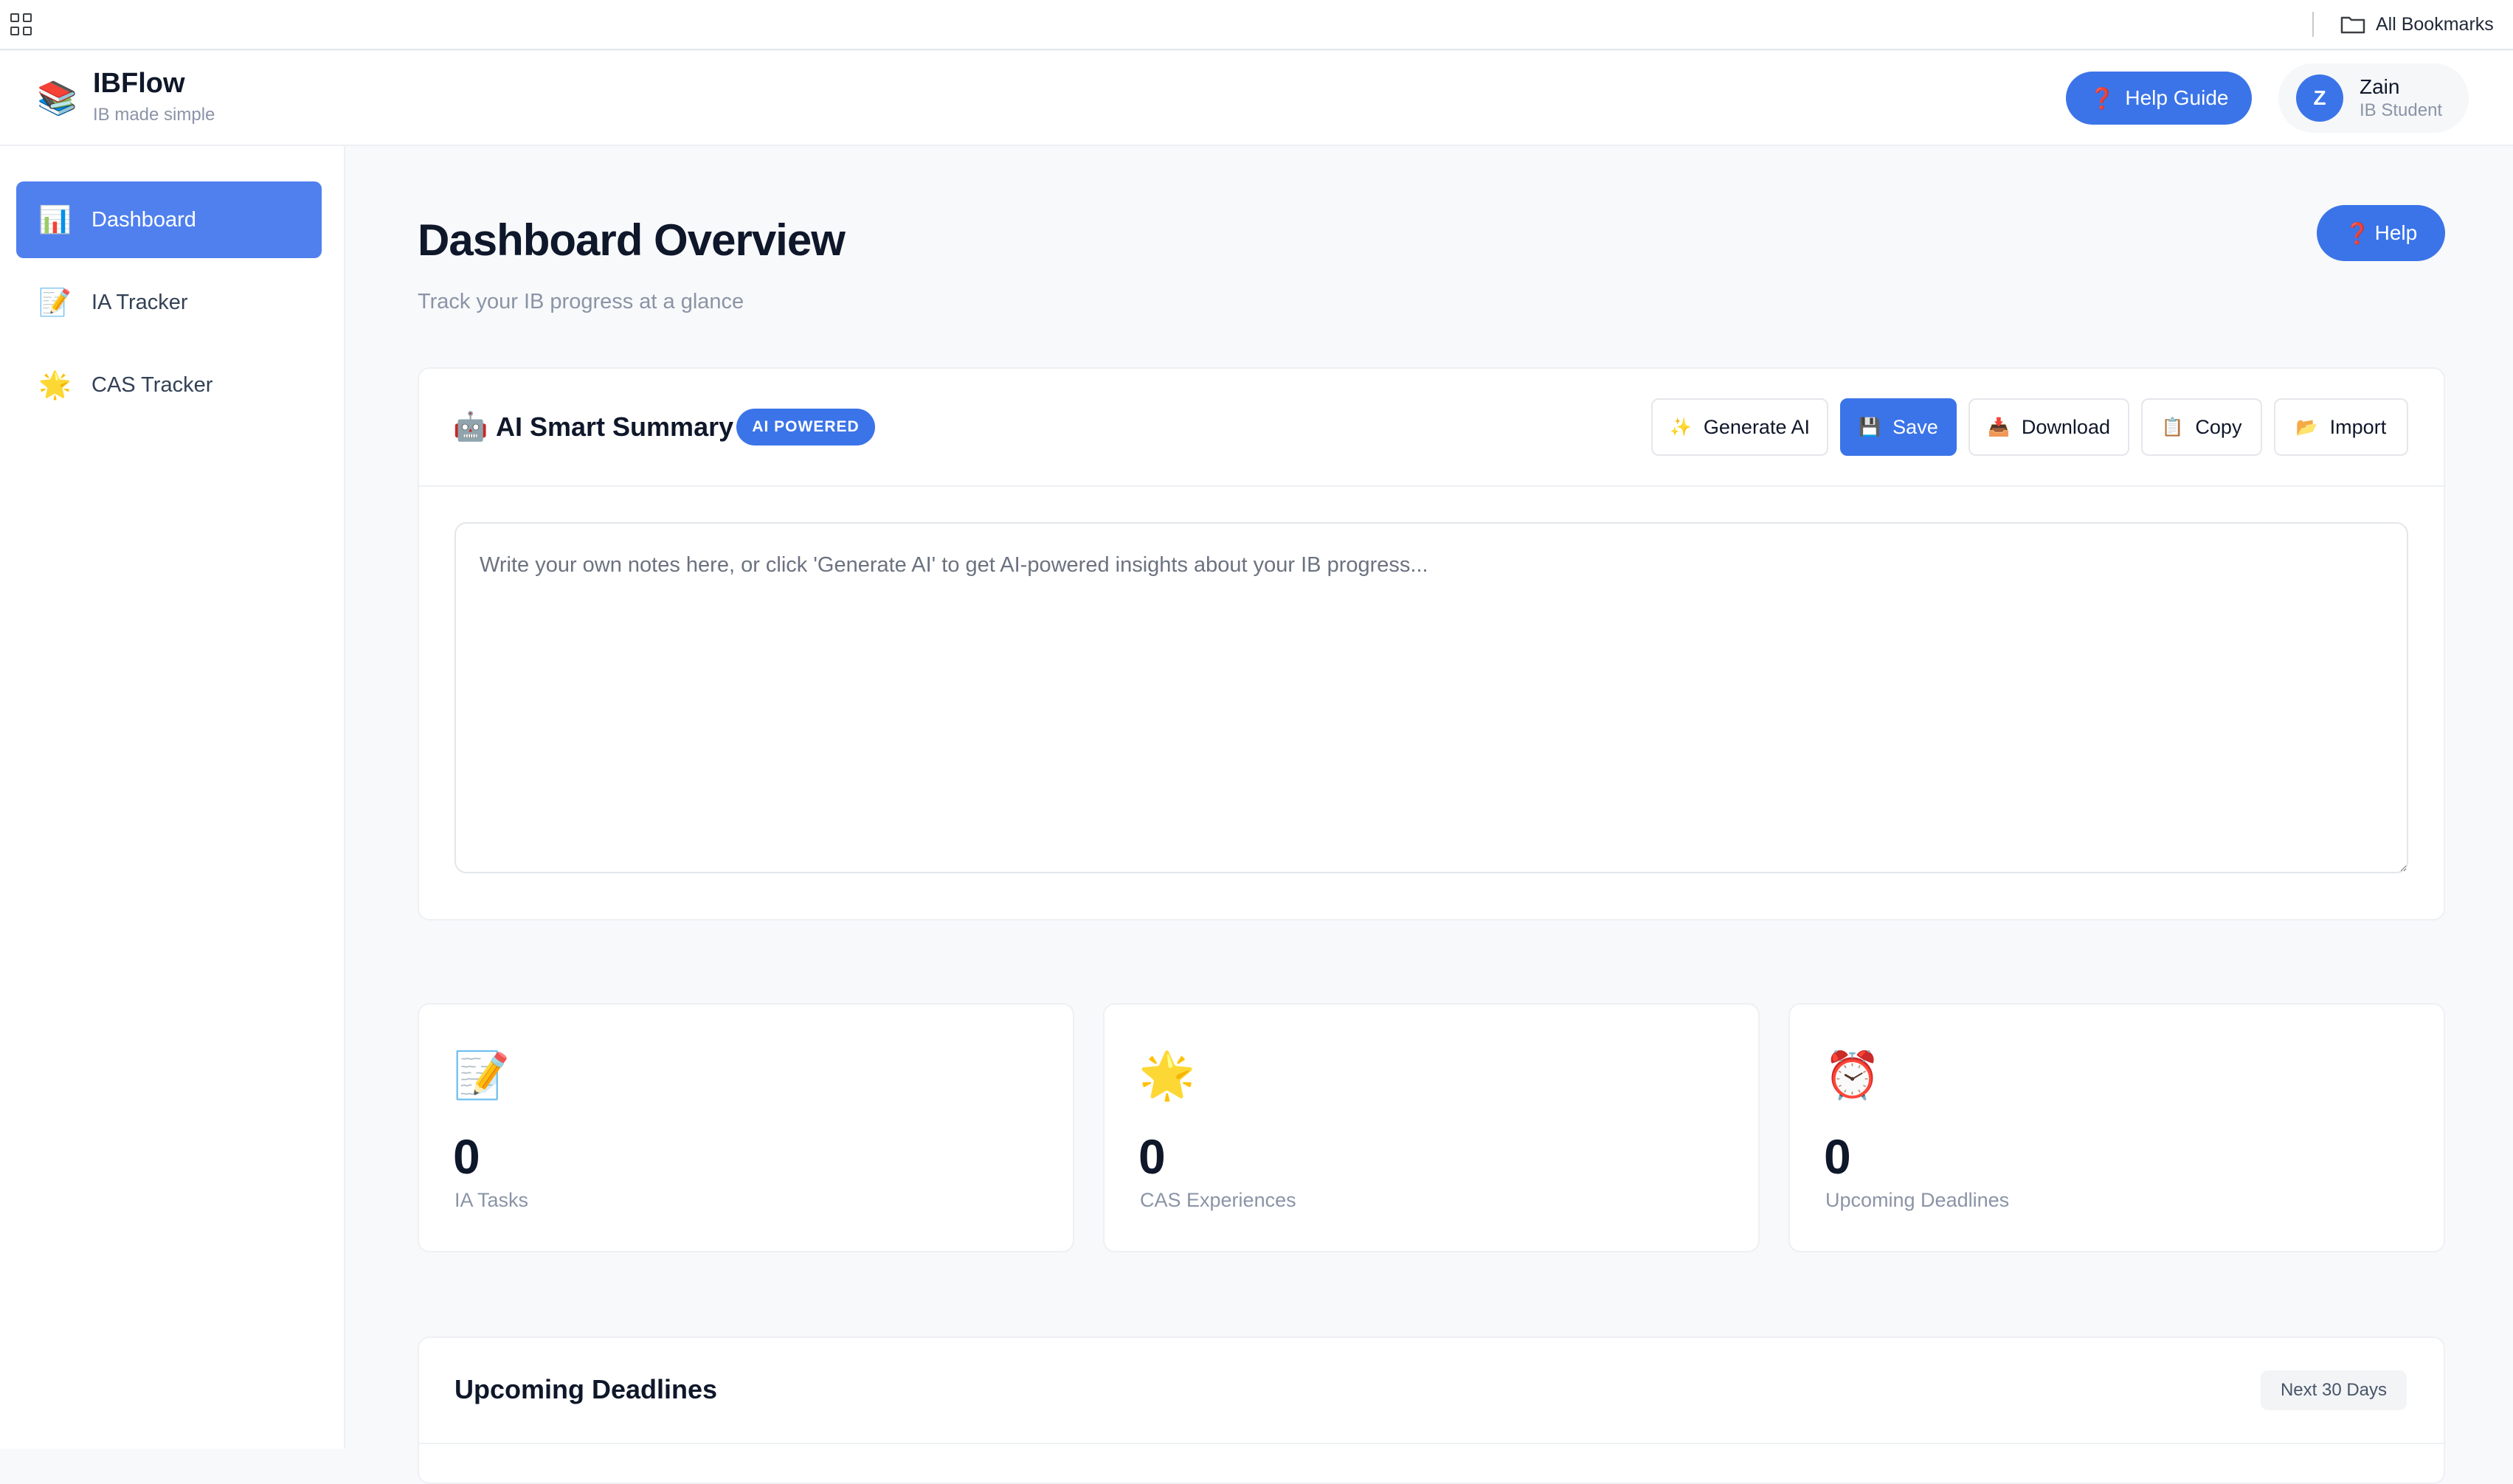  What do you see at coordinates (2334, 1390) in the screenshot?
I see `date-range-badge: Next 30 Days` at bounding box center [2334, 1390].